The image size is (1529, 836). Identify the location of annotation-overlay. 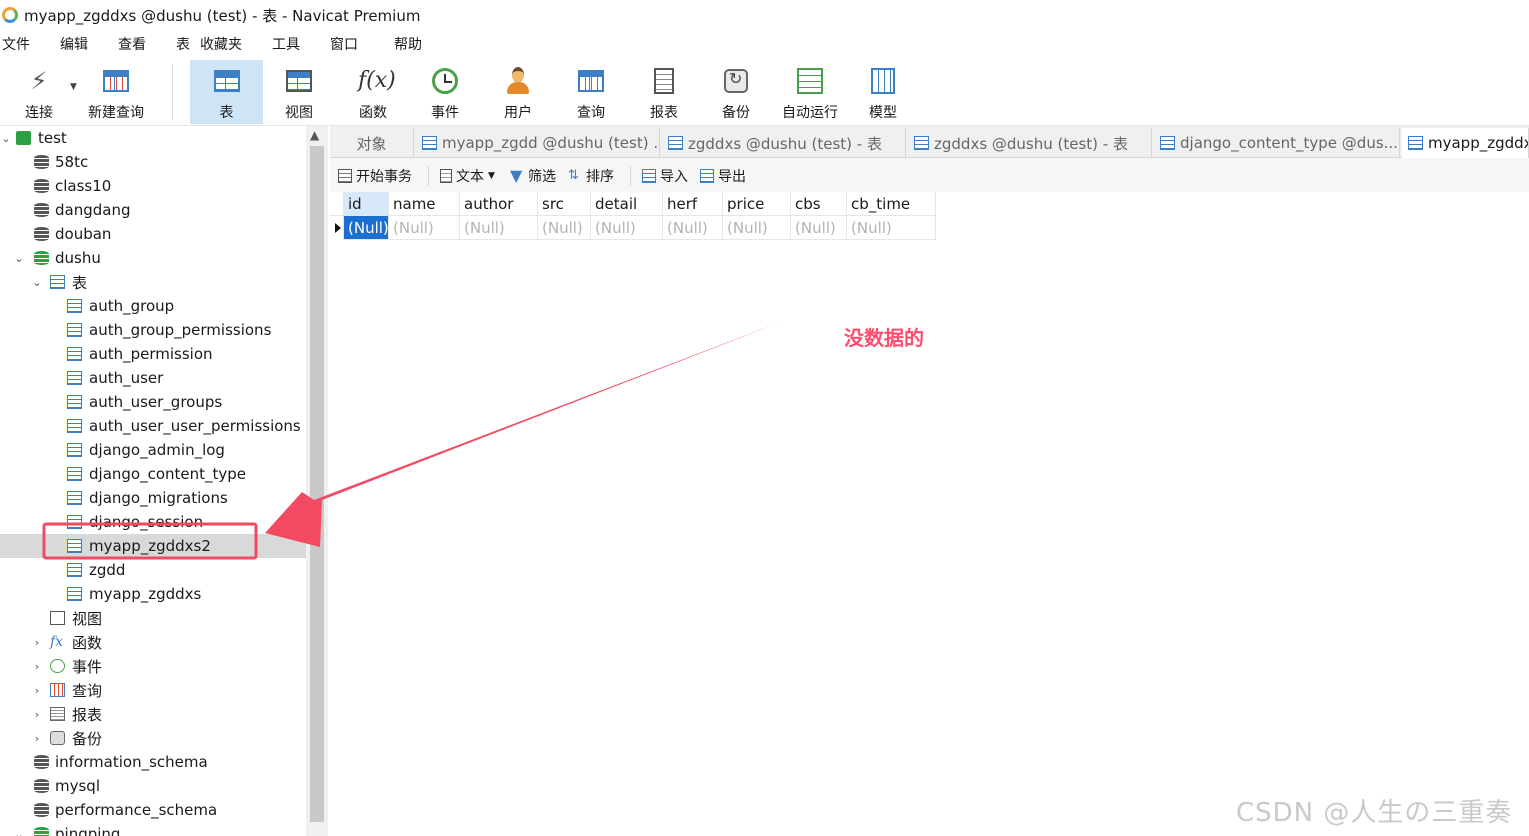
(414, 440).